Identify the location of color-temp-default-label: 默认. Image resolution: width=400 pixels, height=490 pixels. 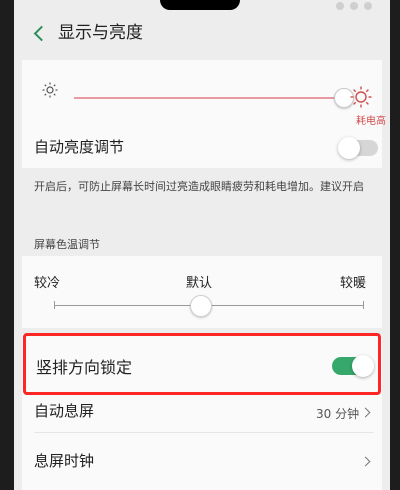
(199, 283).